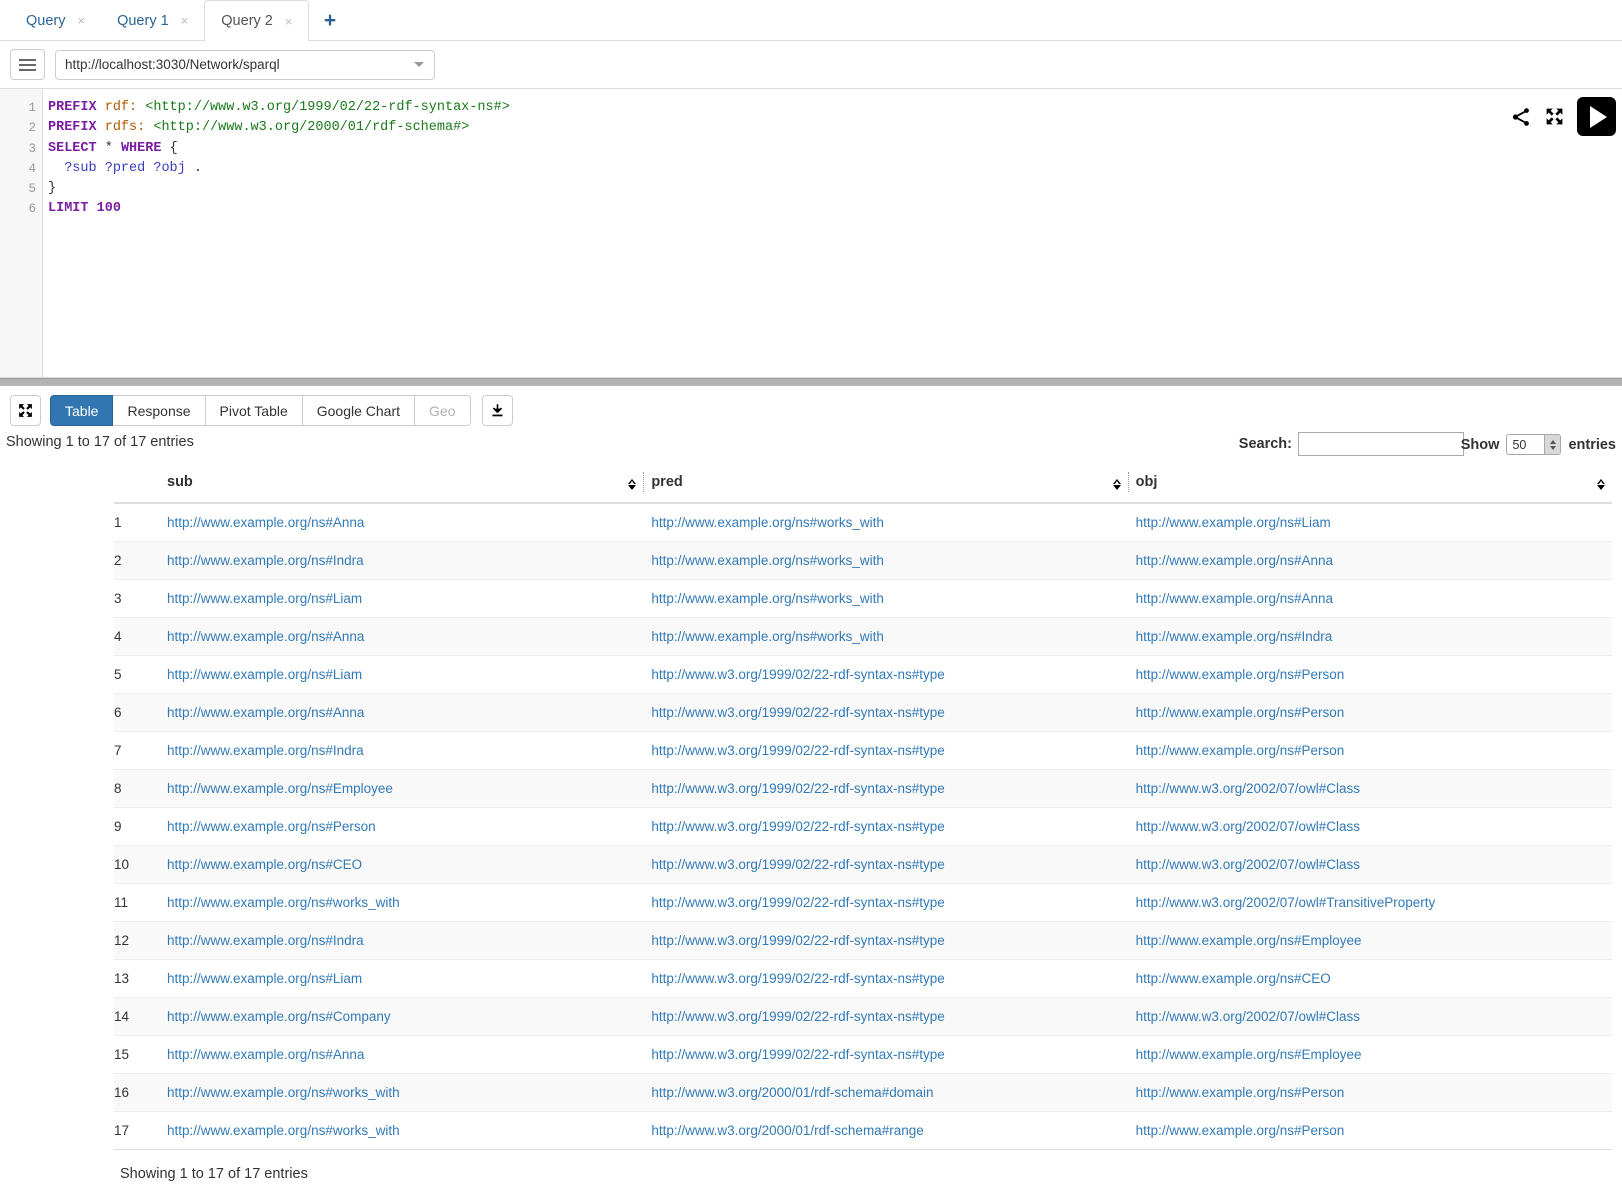 This screenshot has height=1196, width=1622. Describe the element at coordinates (359, 410) in the screenshot. I see `result-tab-google-chart: Google Chart` at that location.